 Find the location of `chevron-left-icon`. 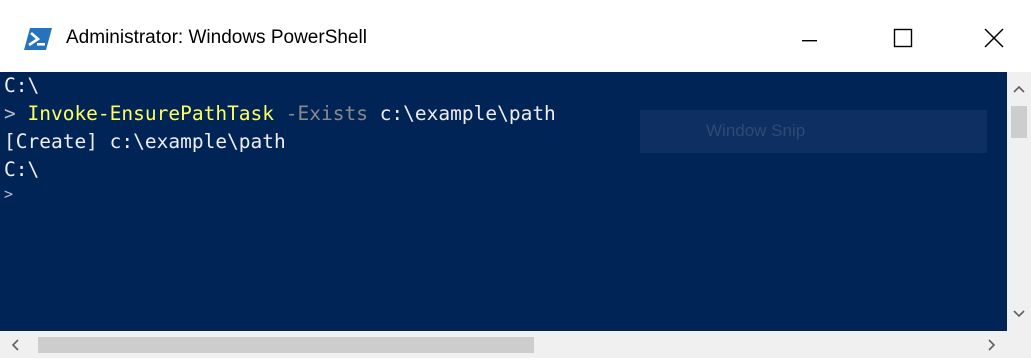

chevron-left-icon is located at coordinates (15, 345).